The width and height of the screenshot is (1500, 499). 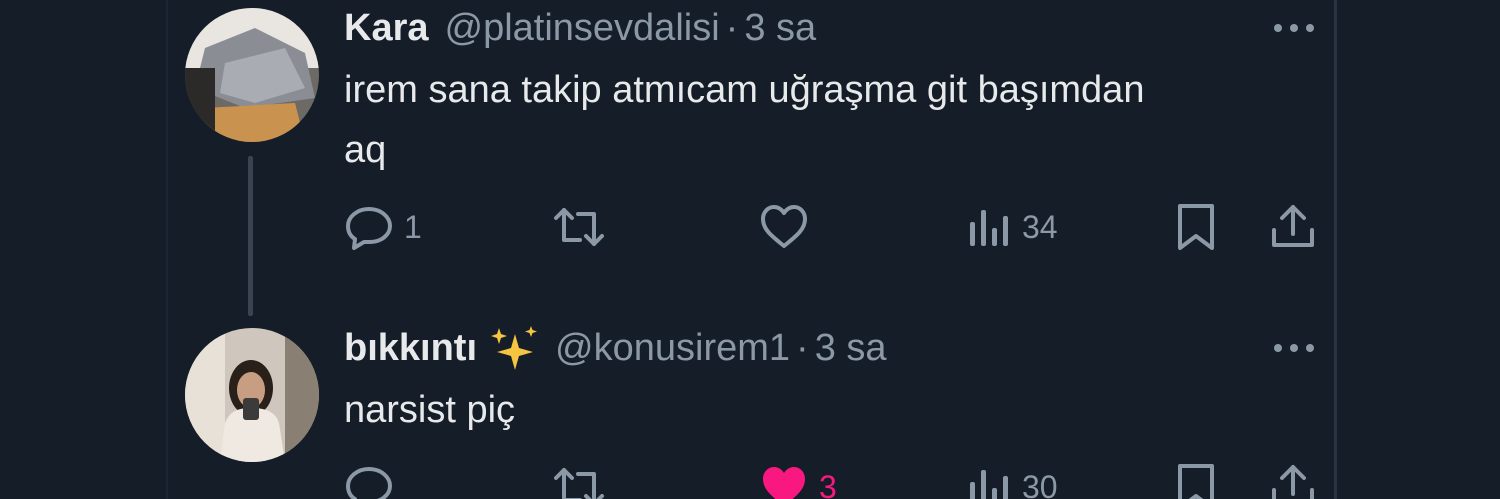 I want to click on display-name: Kara, so click(x=386, y=28).